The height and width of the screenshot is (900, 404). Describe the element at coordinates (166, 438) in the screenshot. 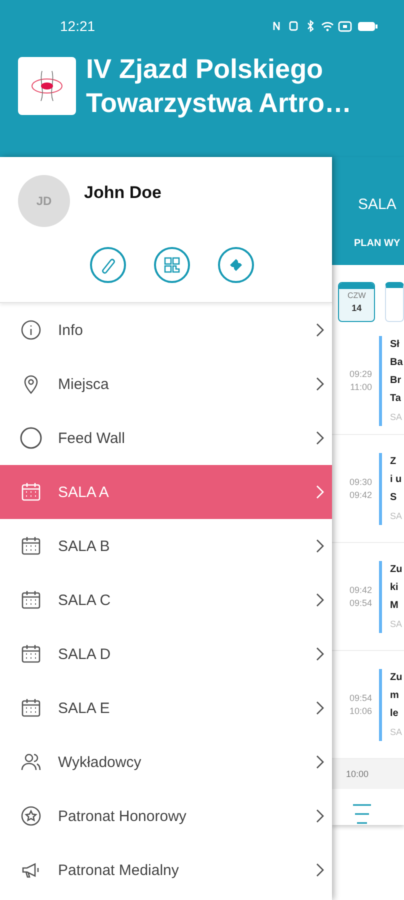

I see `menu-item: Feed Wall` at that location.